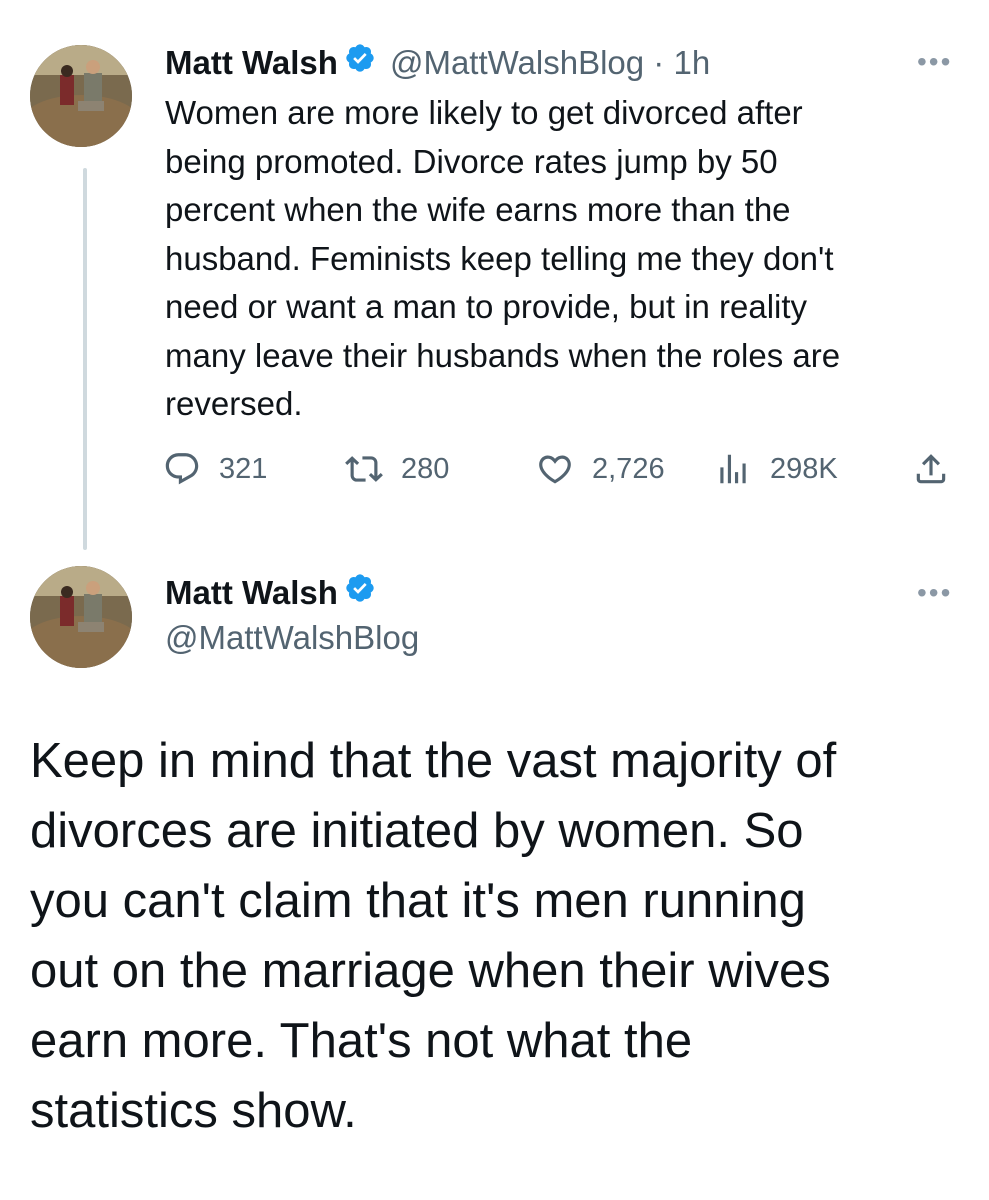 The image size is (989, 1200). Describe the element at coordinates (85, 359) in the screenshot. I see `thread-connector-line` at that location.